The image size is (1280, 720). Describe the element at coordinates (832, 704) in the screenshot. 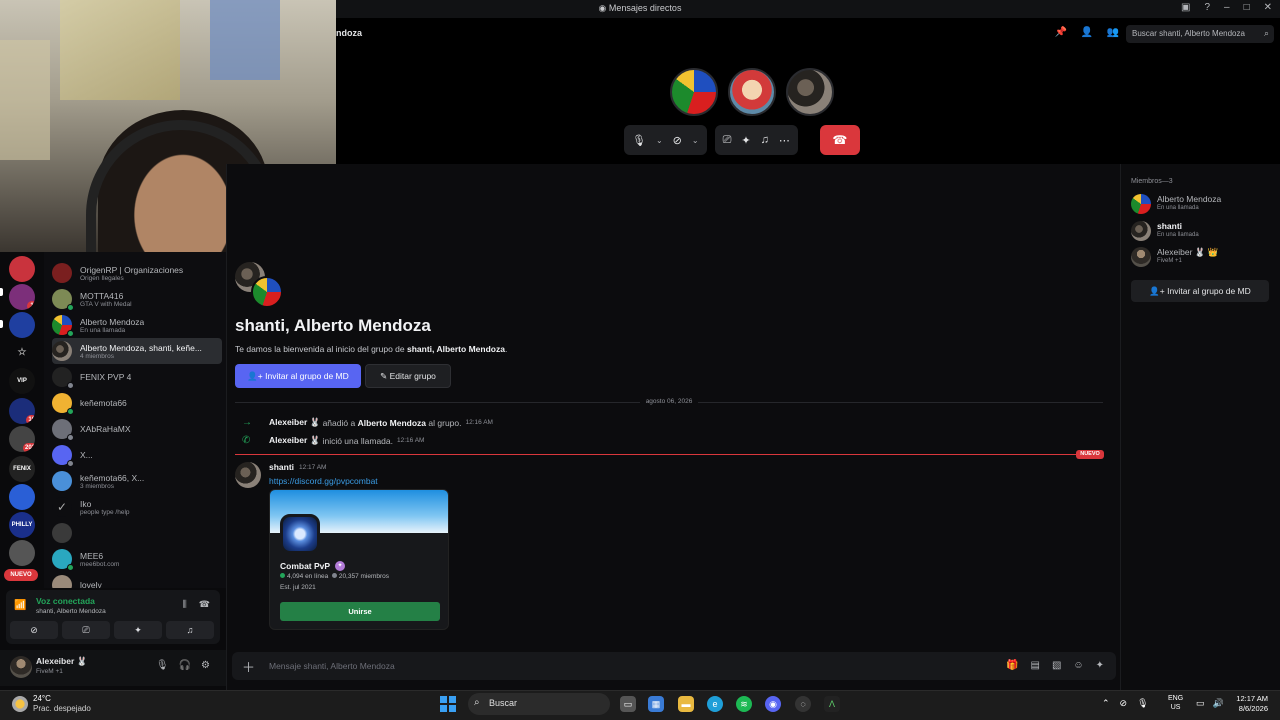

I see `terminal-icon: Λ` at that location.